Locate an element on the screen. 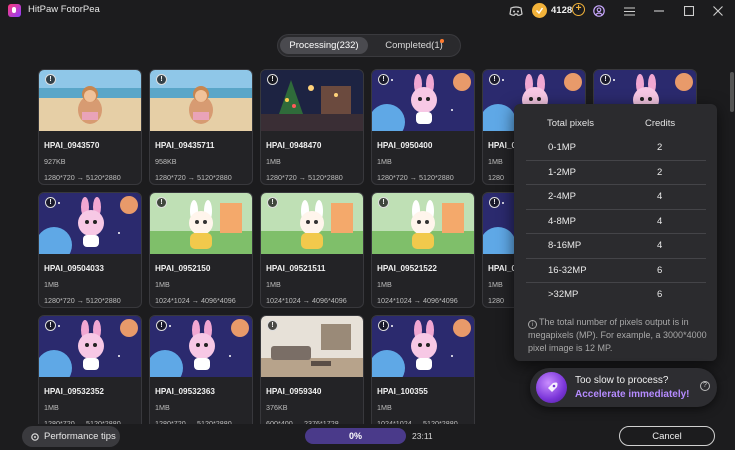 Image resolution: width=735 pixels, height=450 pixels. image-name: HPAI_0 is located at coordinates (502, 145).